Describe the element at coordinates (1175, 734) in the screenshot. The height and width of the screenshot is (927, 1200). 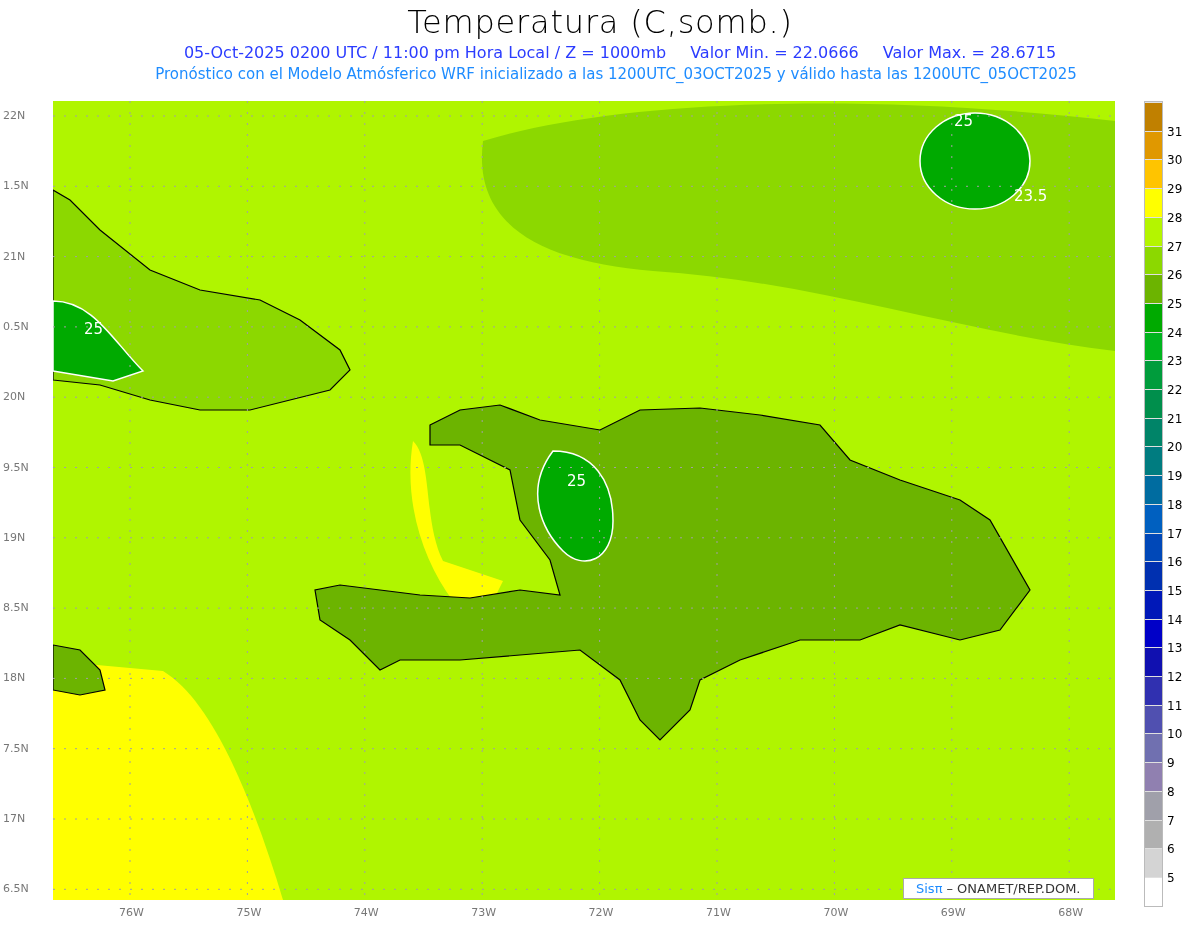
I see `colorbar-label: 10` at that location.